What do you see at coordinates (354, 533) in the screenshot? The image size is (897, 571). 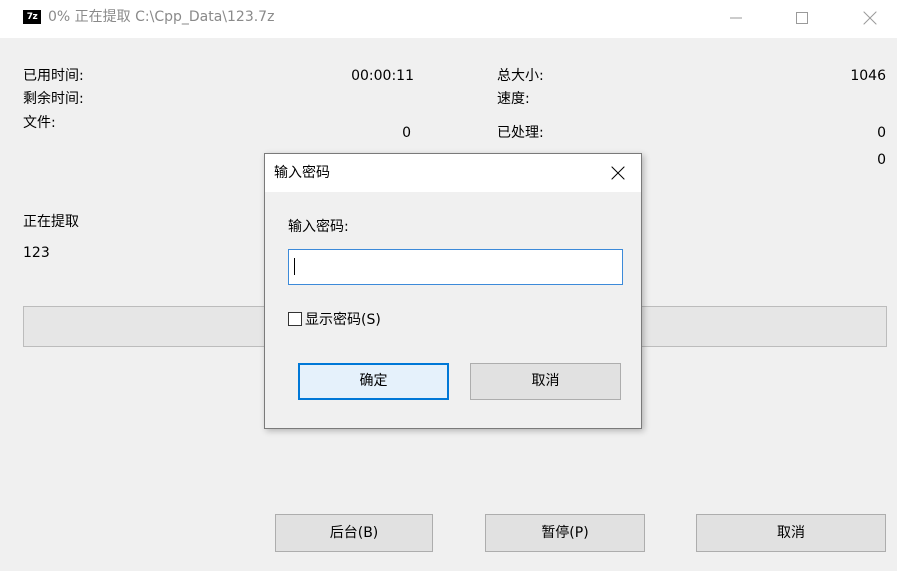 I see `background-button: 后台(B)` at bounding box center [354, 533].